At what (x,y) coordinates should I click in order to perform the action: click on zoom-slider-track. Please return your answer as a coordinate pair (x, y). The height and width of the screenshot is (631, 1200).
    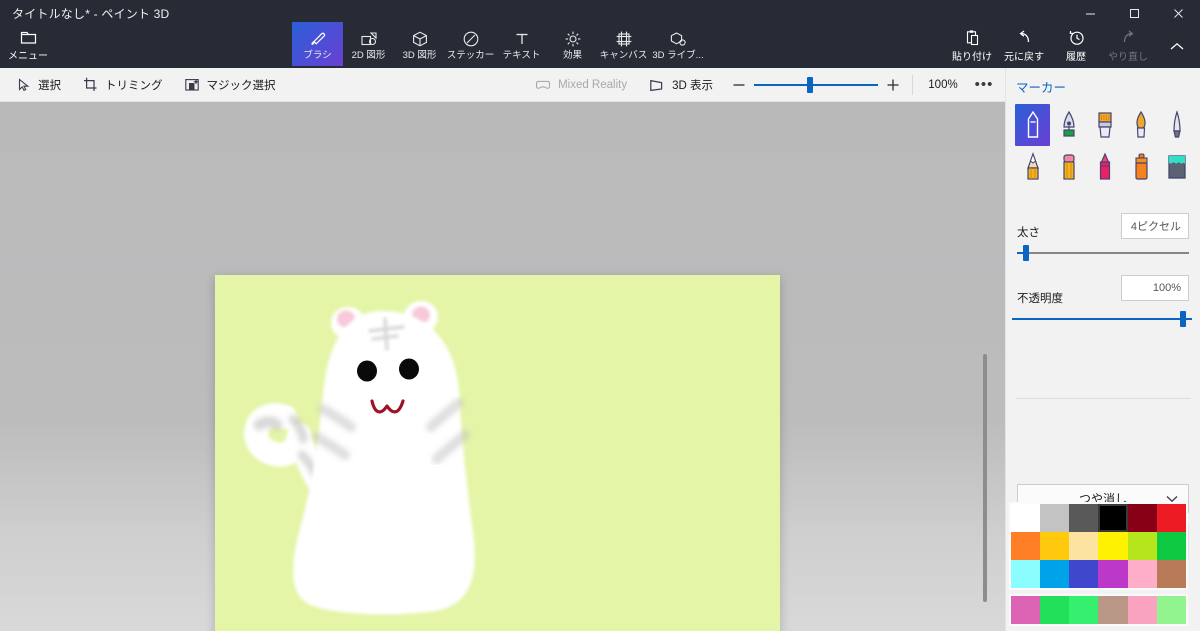
    Looking at the image, I should click on (816, 84).